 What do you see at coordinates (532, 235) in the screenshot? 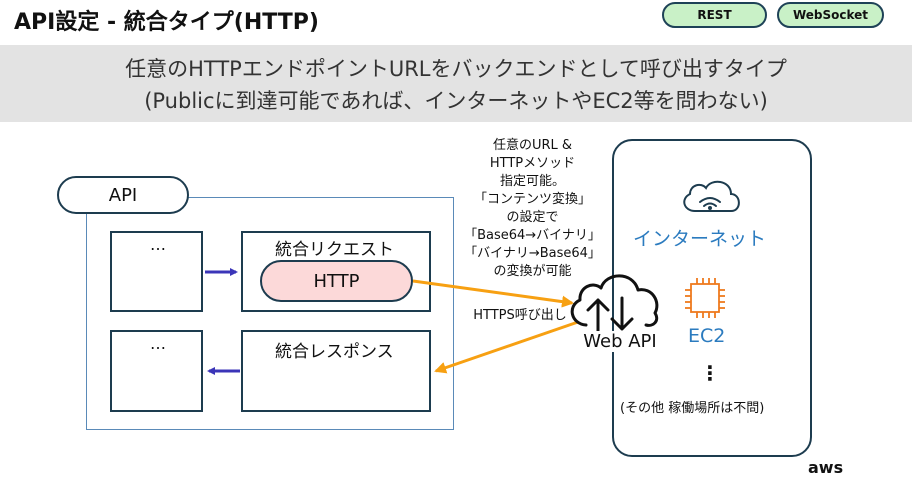
I see `conversion-note-line: 「Base64→バイナリ」` at bounding box center [532, 235].